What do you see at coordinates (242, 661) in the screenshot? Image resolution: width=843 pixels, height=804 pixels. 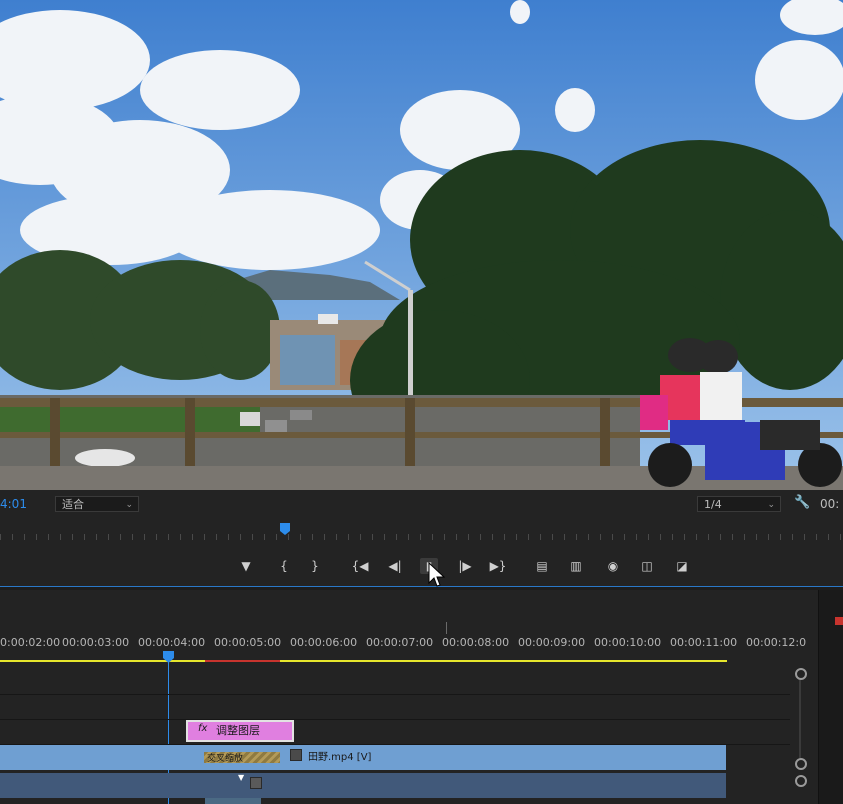 I see `render-status-bar` at bounding box center [242, 661].